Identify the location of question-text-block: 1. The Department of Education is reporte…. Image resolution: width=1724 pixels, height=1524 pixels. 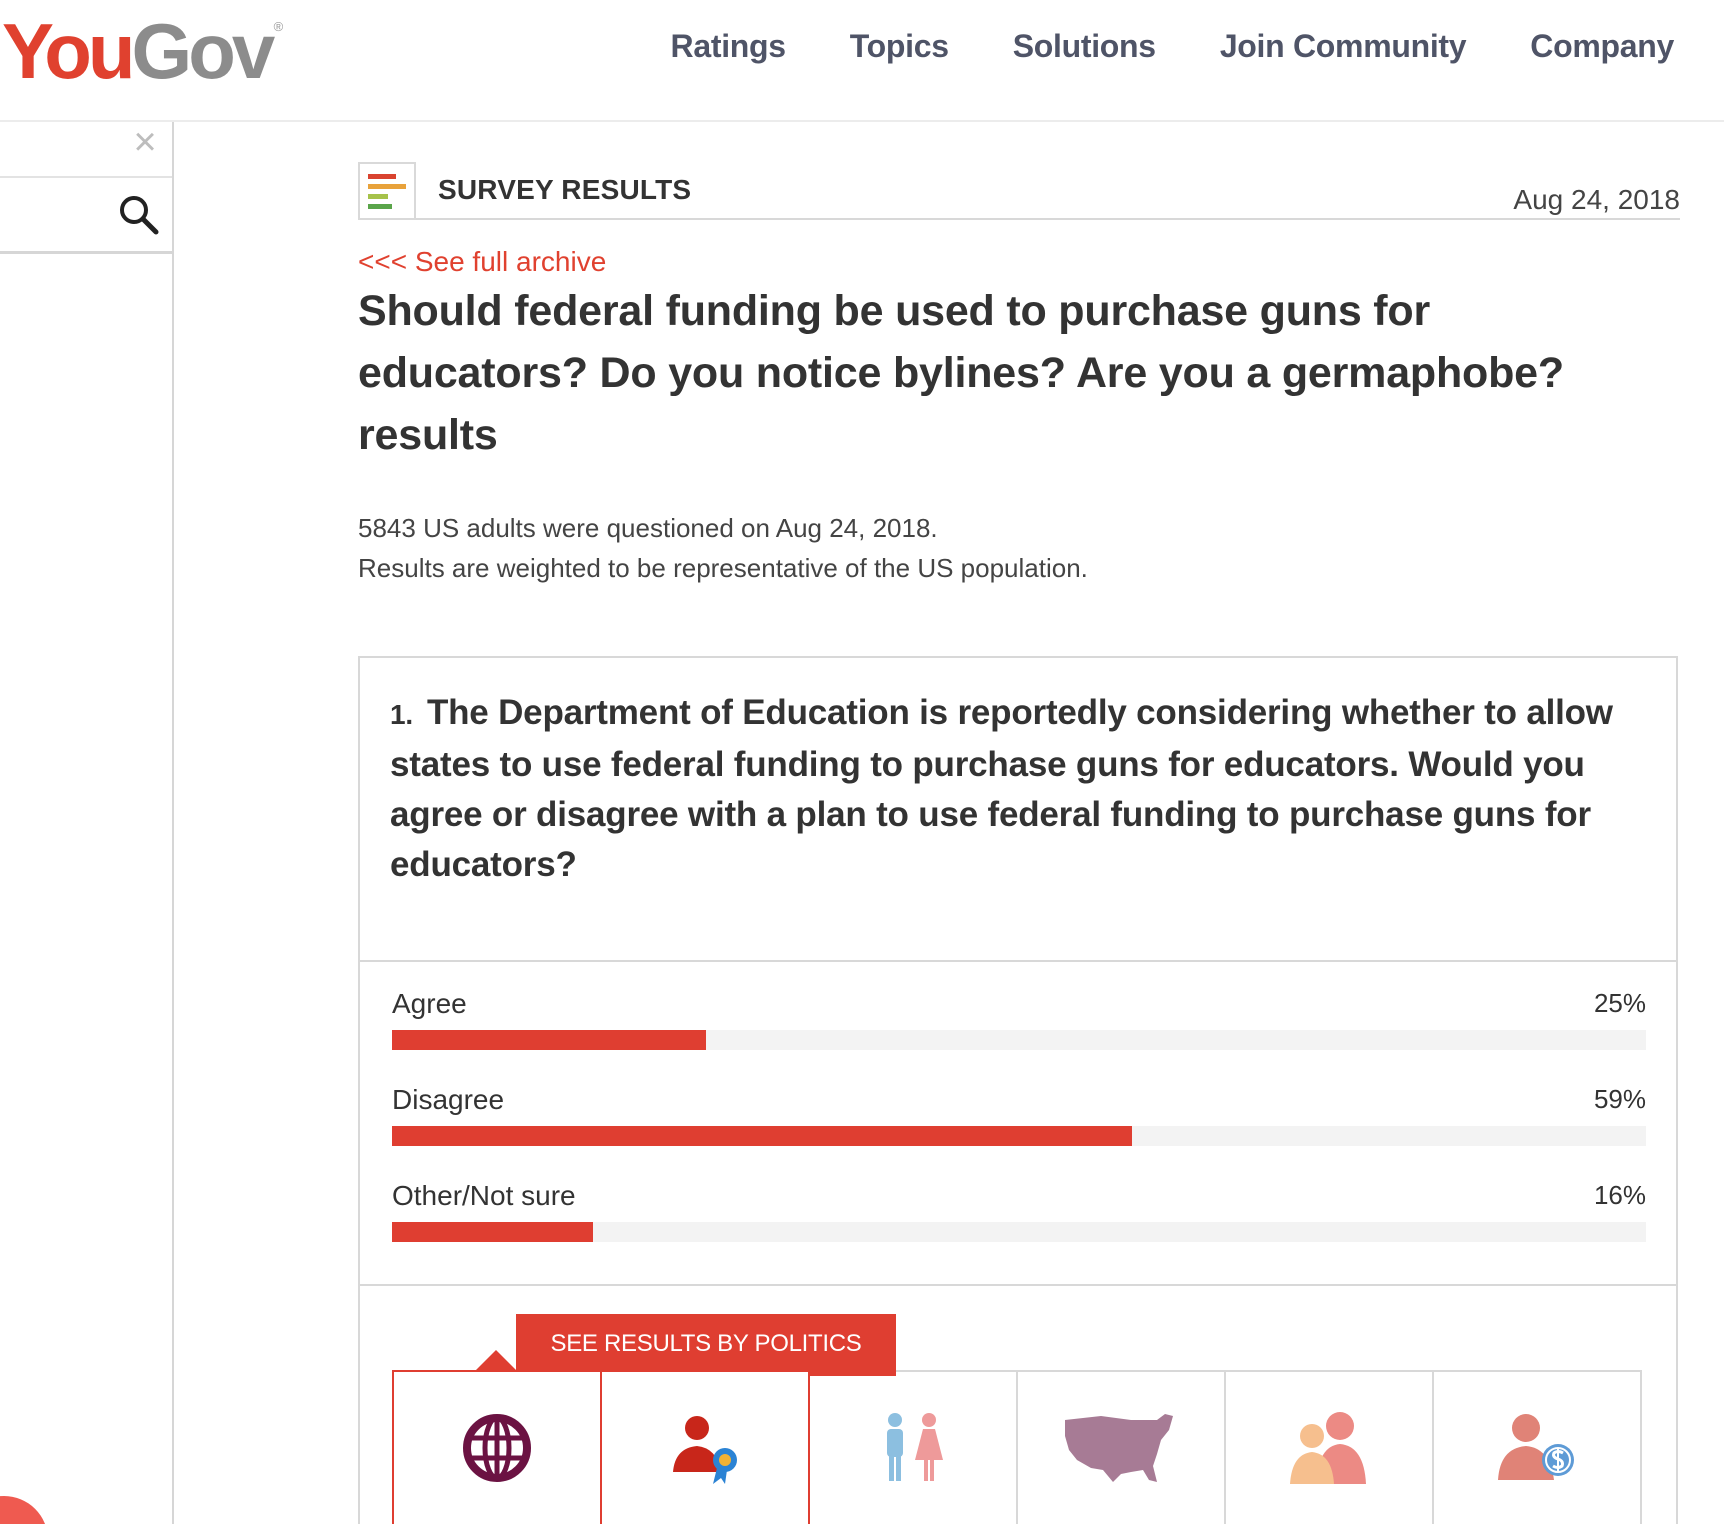
(1015, 789).